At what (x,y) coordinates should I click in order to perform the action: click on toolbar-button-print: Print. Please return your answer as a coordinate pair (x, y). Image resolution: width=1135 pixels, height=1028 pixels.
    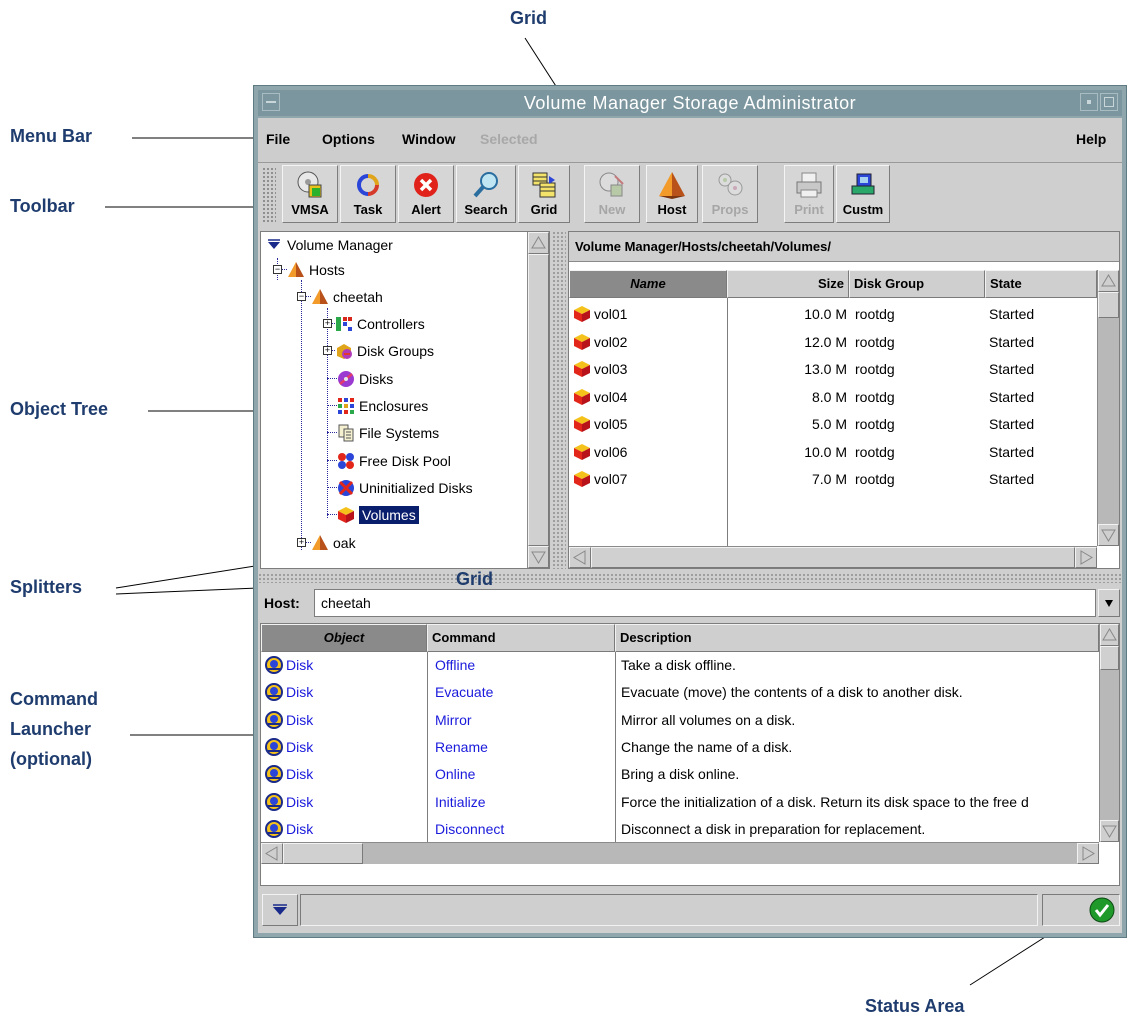
    Looking at the image, I should click on (809, 194).